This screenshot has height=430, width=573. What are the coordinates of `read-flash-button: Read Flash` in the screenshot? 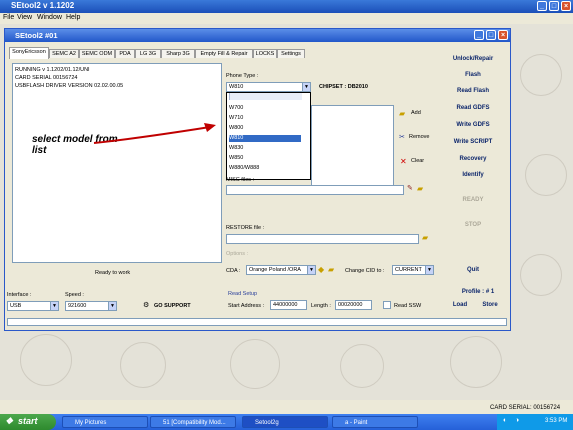 It's located at (473, 91).